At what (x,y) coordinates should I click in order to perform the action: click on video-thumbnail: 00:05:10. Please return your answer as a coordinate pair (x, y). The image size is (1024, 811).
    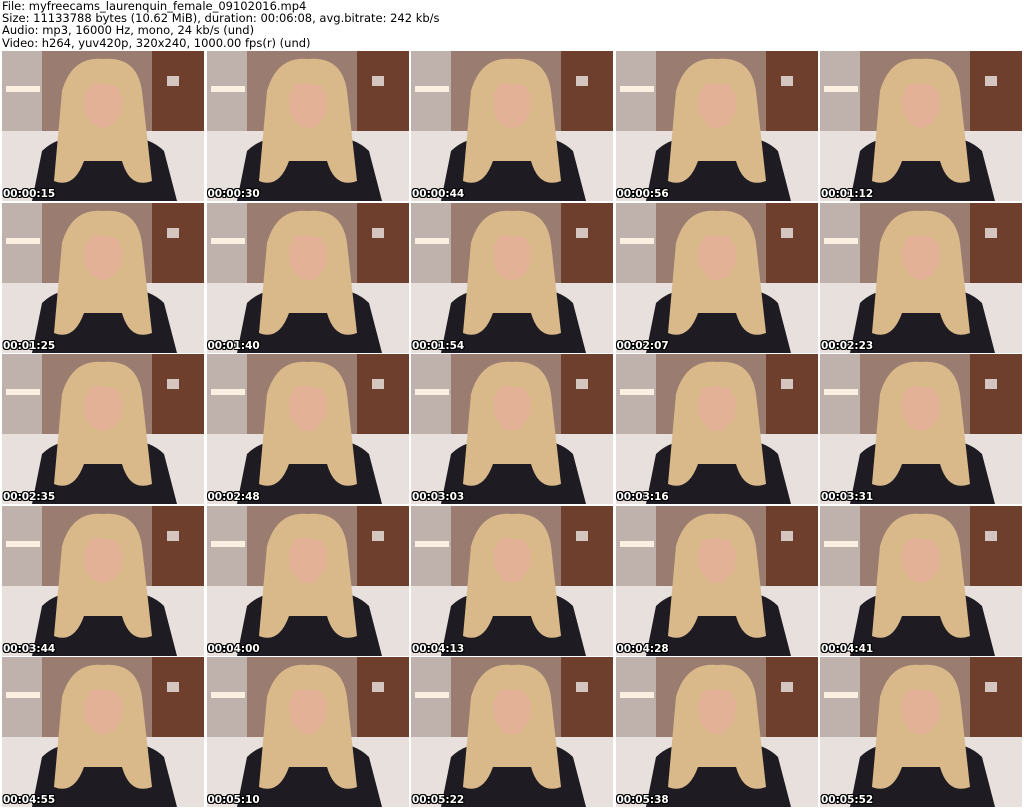
    Looking at the image, I should click on (307, 732).